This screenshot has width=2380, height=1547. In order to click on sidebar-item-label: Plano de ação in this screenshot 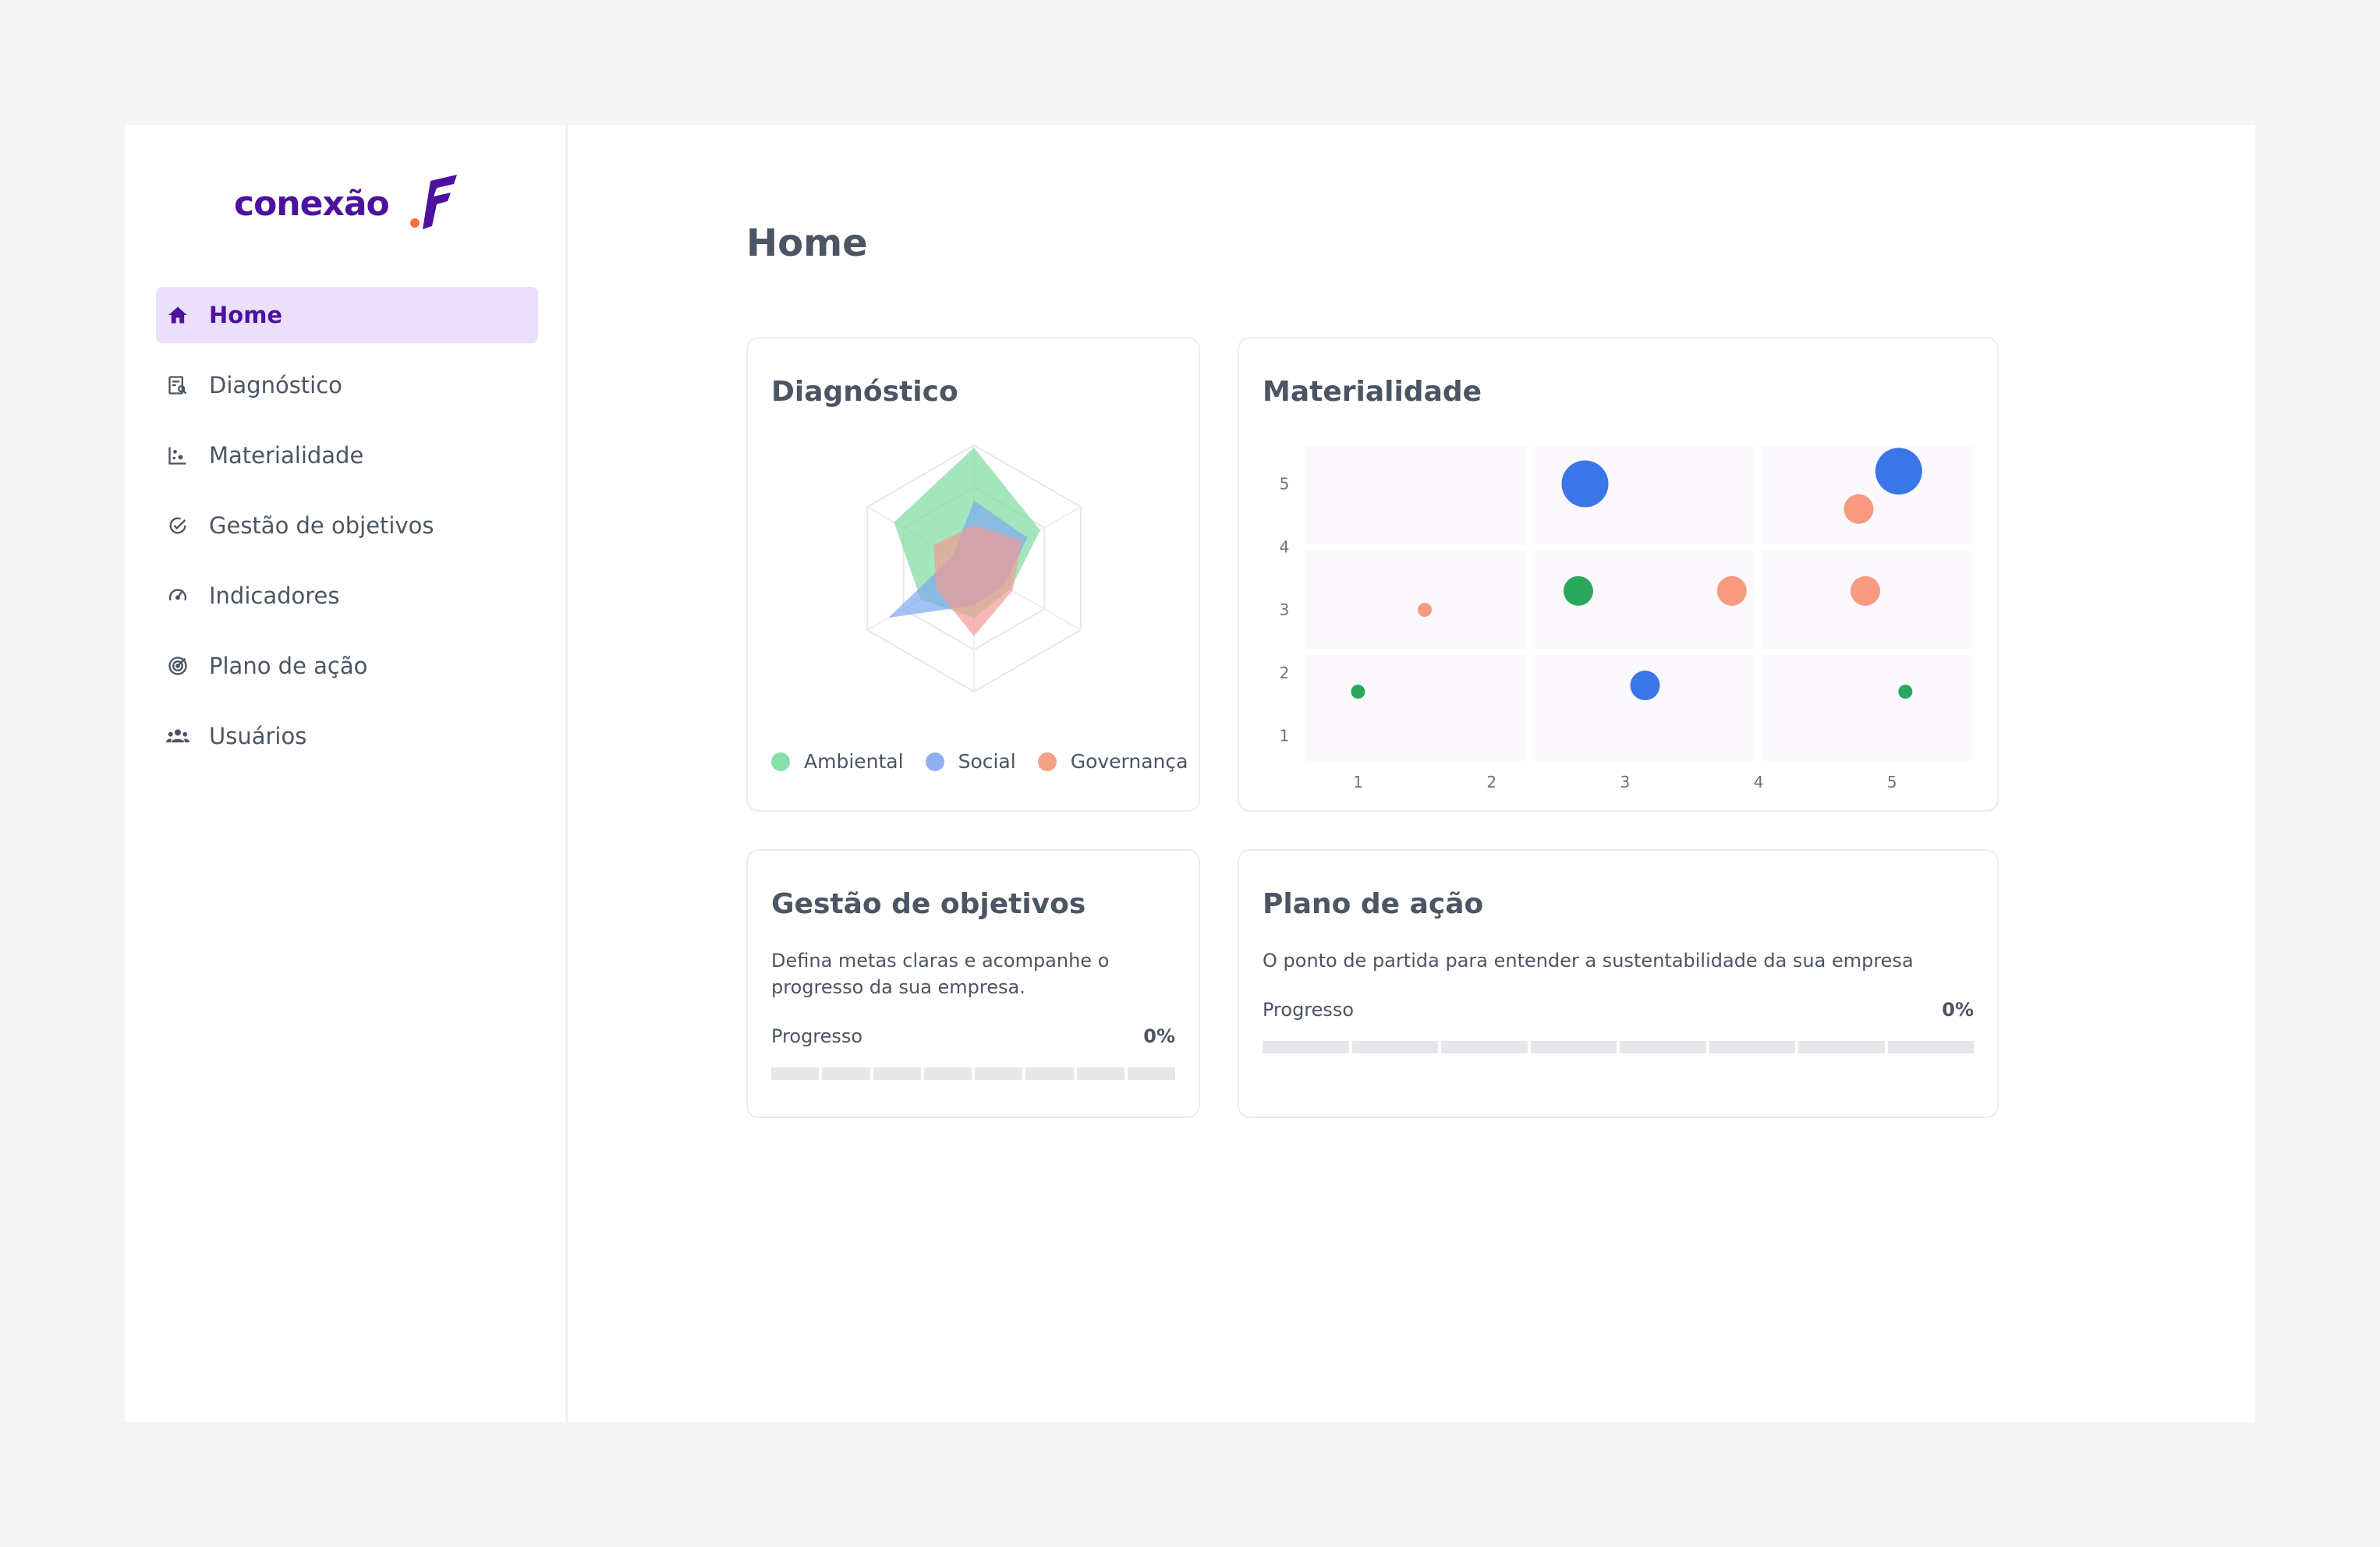, I will do `click(288, 666)`.